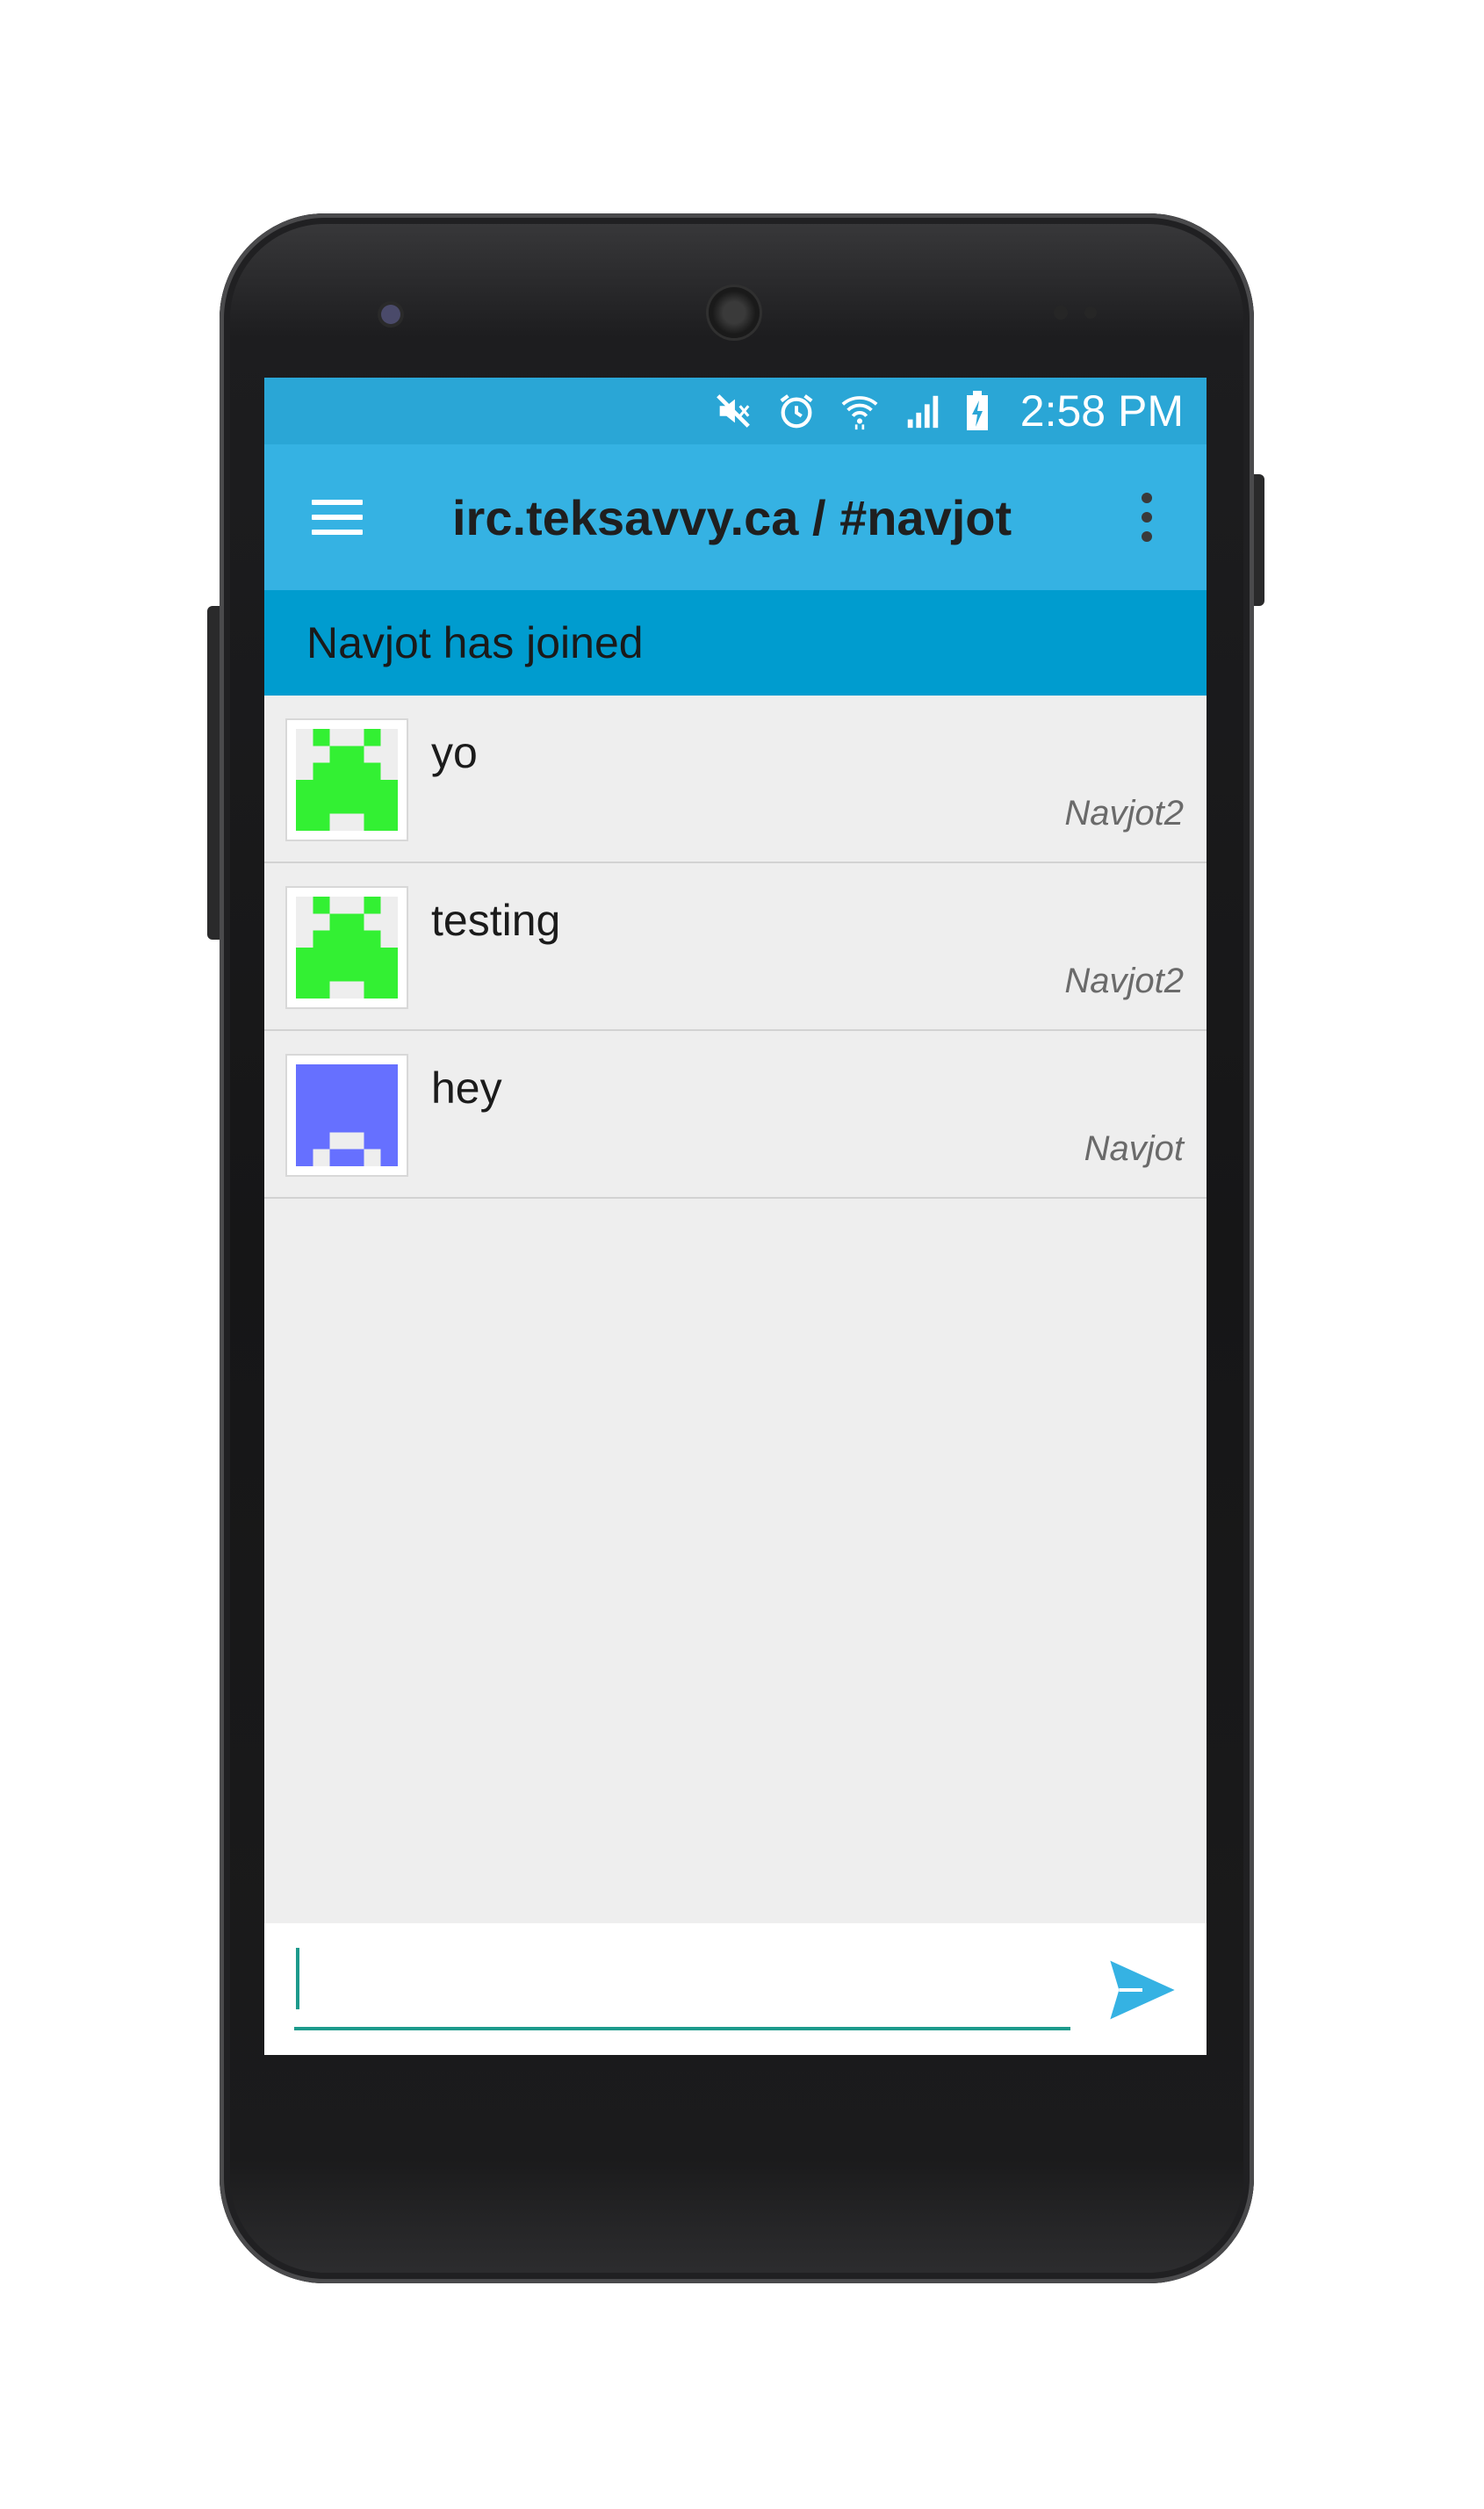  I want to click on power-button, so click(1258, 540).